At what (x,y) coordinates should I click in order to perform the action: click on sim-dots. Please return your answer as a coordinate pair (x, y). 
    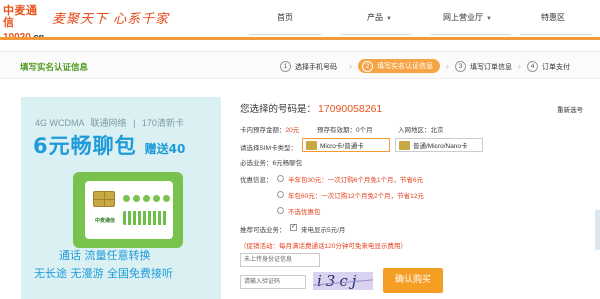
    Looking at the image, I should click on (146, 198).